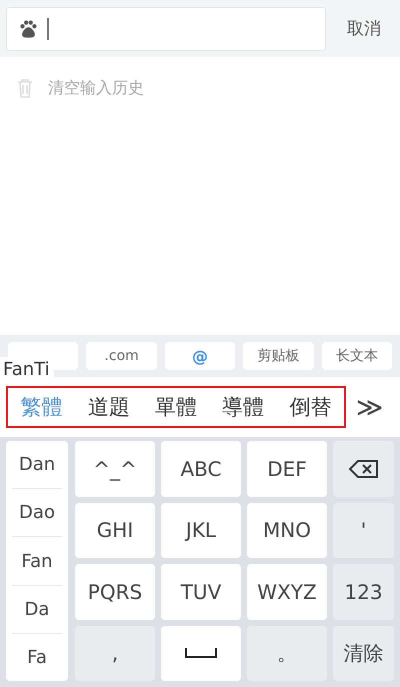  Describe the element at coordinates (369, 407) in the screenshot. I see `more-candidates-button: ≫` at that location.